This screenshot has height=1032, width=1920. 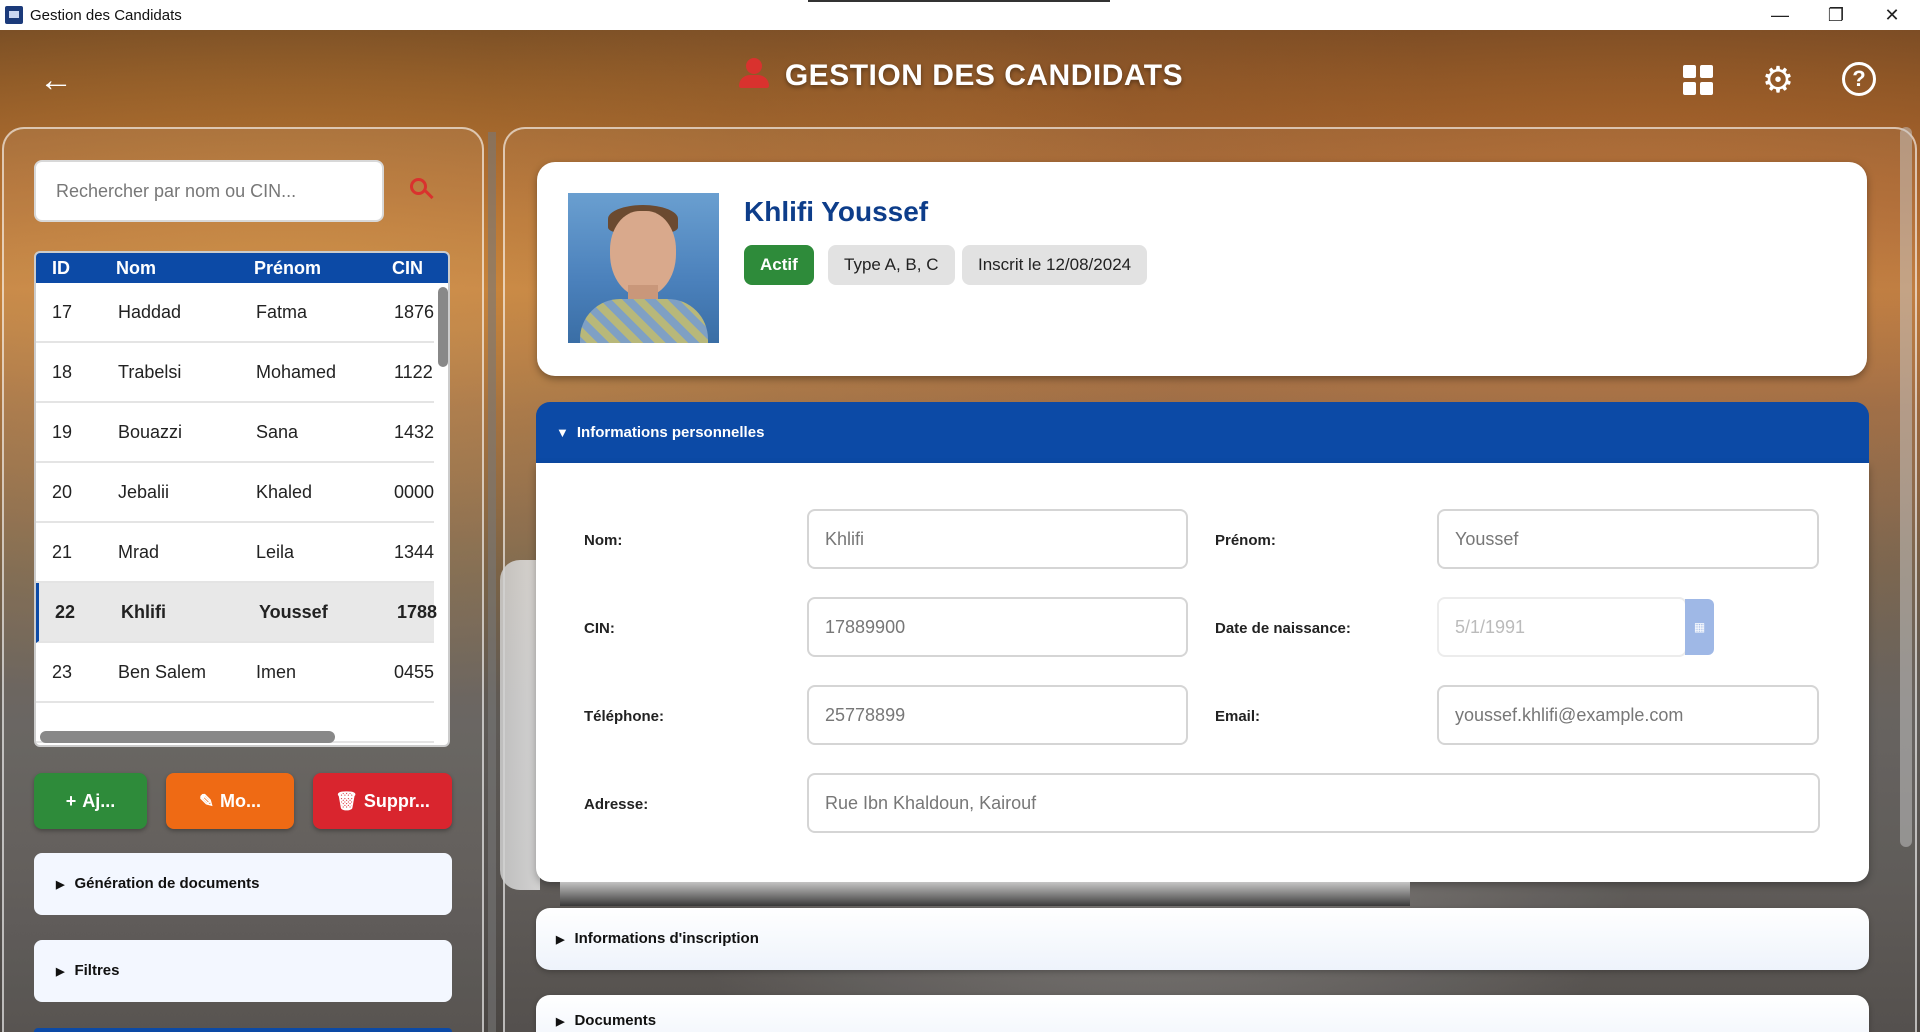 I want to click on adresse-label: Adresse:, so click(x=616, y=804).